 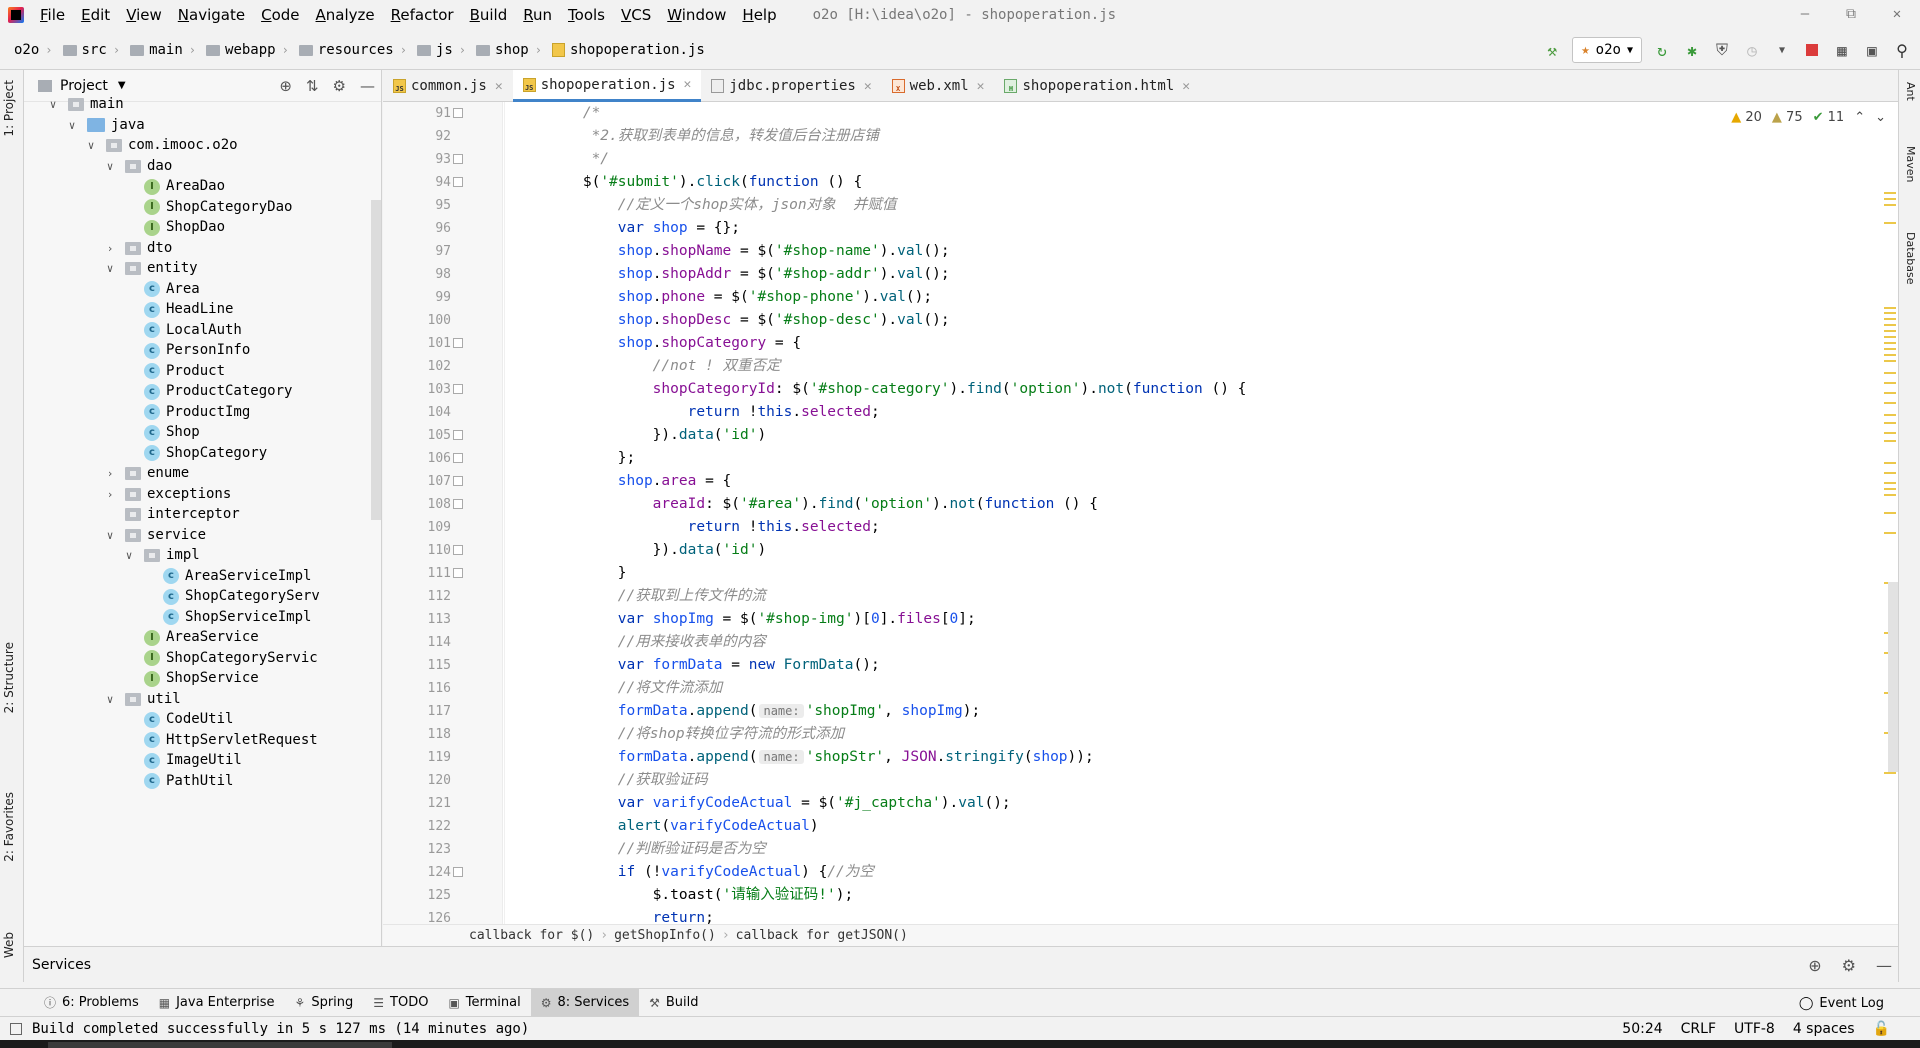 I want to click on tool-tab-maven: Maven, so click(x=1910, y=164).